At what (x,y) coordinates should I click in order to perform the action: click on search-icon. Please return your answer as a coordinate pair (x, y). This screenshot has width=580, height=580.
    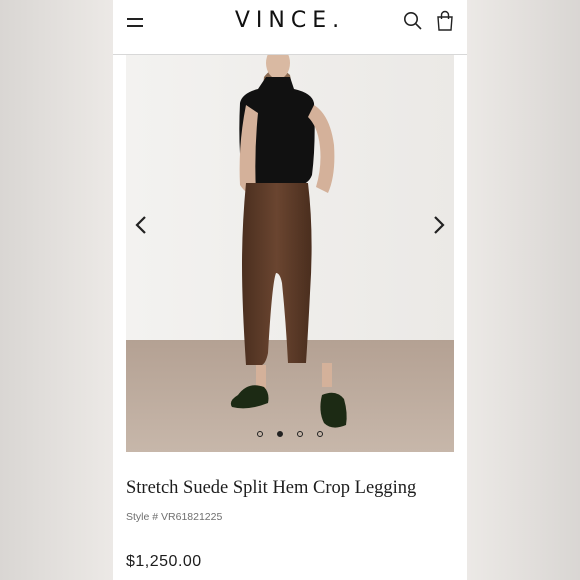
    Looking at the image, I should click on (413, 21).